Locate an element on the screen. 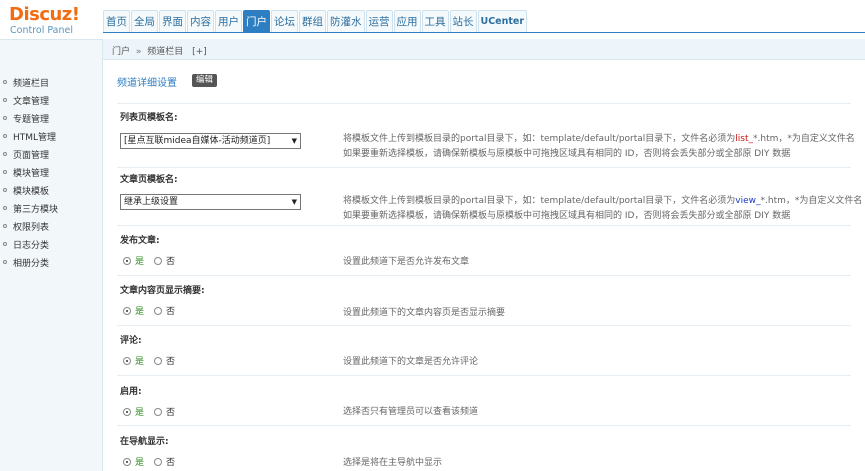 This screenshot has height=471, width=865. field-label: 文章内容页显示摘要: is located at coordinates (162, 291).